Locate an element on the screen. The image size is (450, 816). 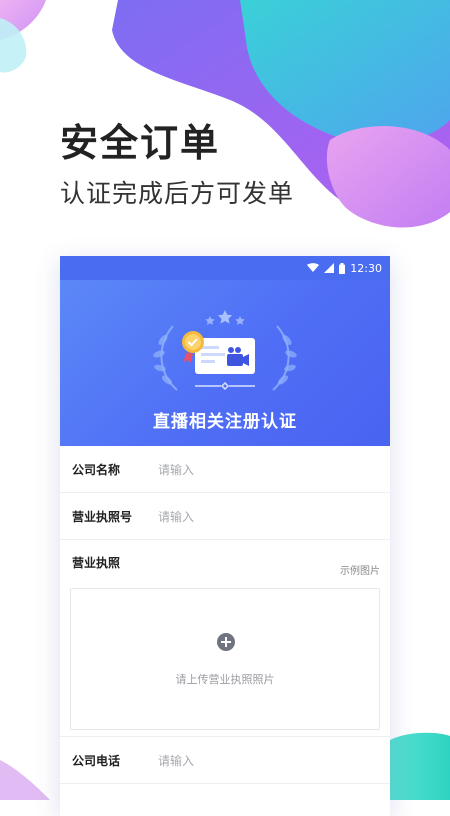
company-name-row: 公司名称 请输入 is located at coordinates (225, 469).